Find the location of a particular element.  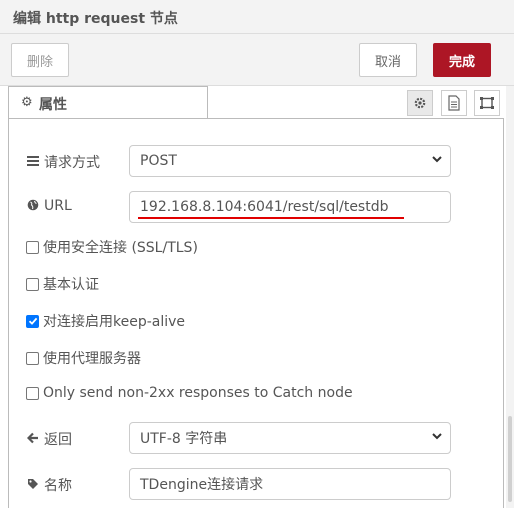

dialog-titlebar: 编辑 http request 节点 is located at coordinates (257, 17).